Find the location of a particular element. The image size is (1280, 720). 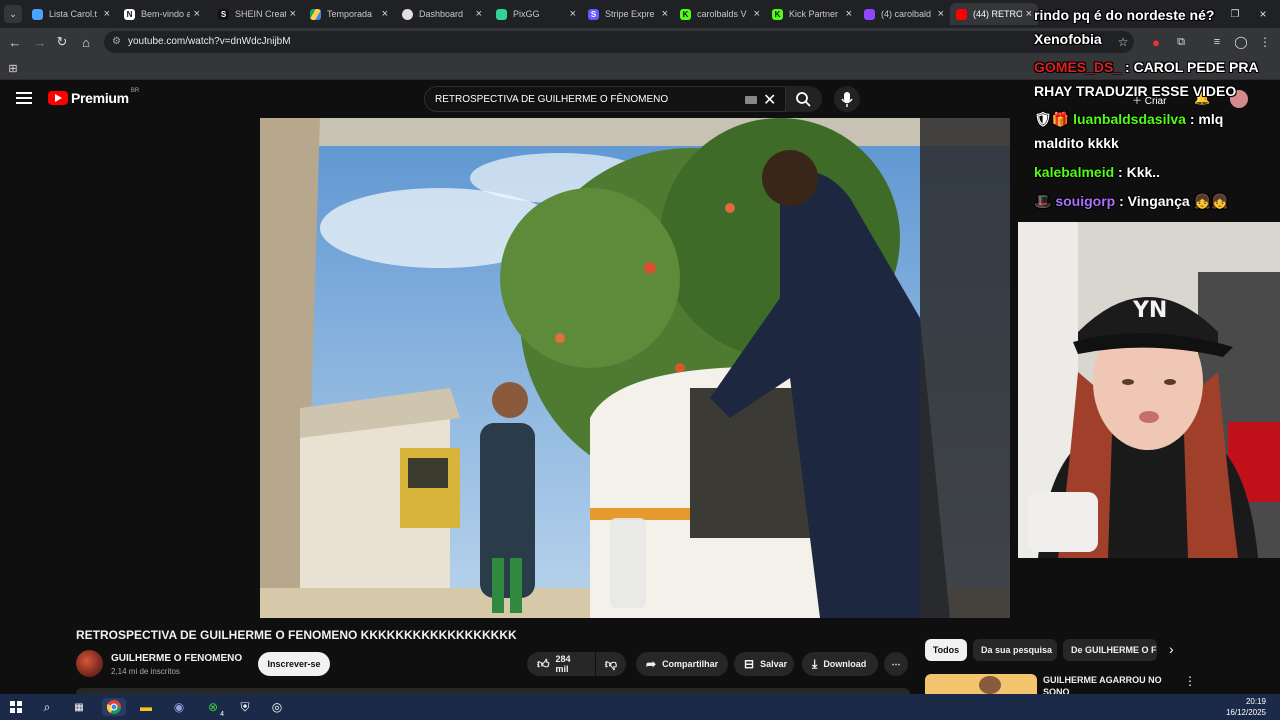

notion-icon: N is located at coordinates (129, 14).